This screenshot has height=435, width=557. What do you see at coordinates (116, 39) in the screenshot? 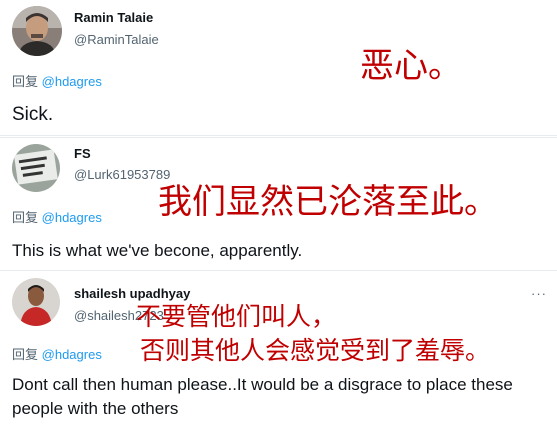
I see `user-handle: @RaminTalaie` at bounding box center [116, 39].